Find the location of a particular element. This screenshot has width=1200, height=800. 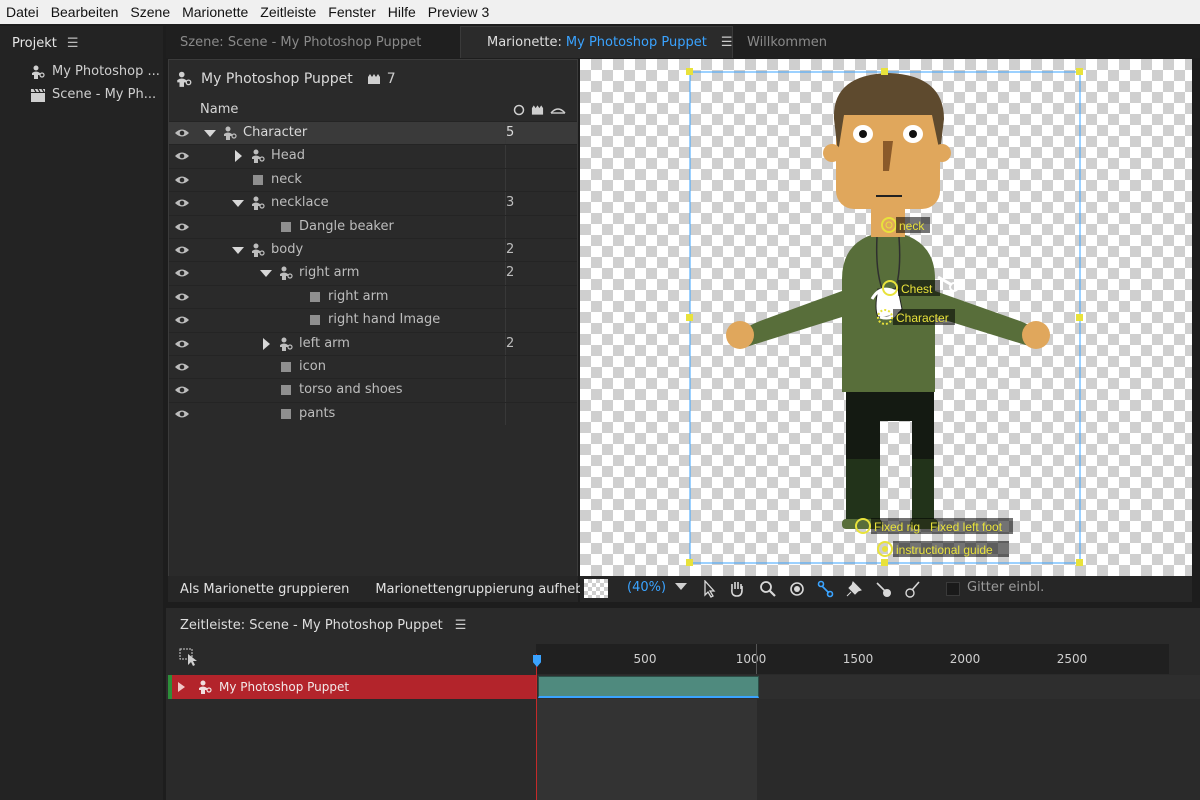

layers-icon is located at coordinates (537, 110).